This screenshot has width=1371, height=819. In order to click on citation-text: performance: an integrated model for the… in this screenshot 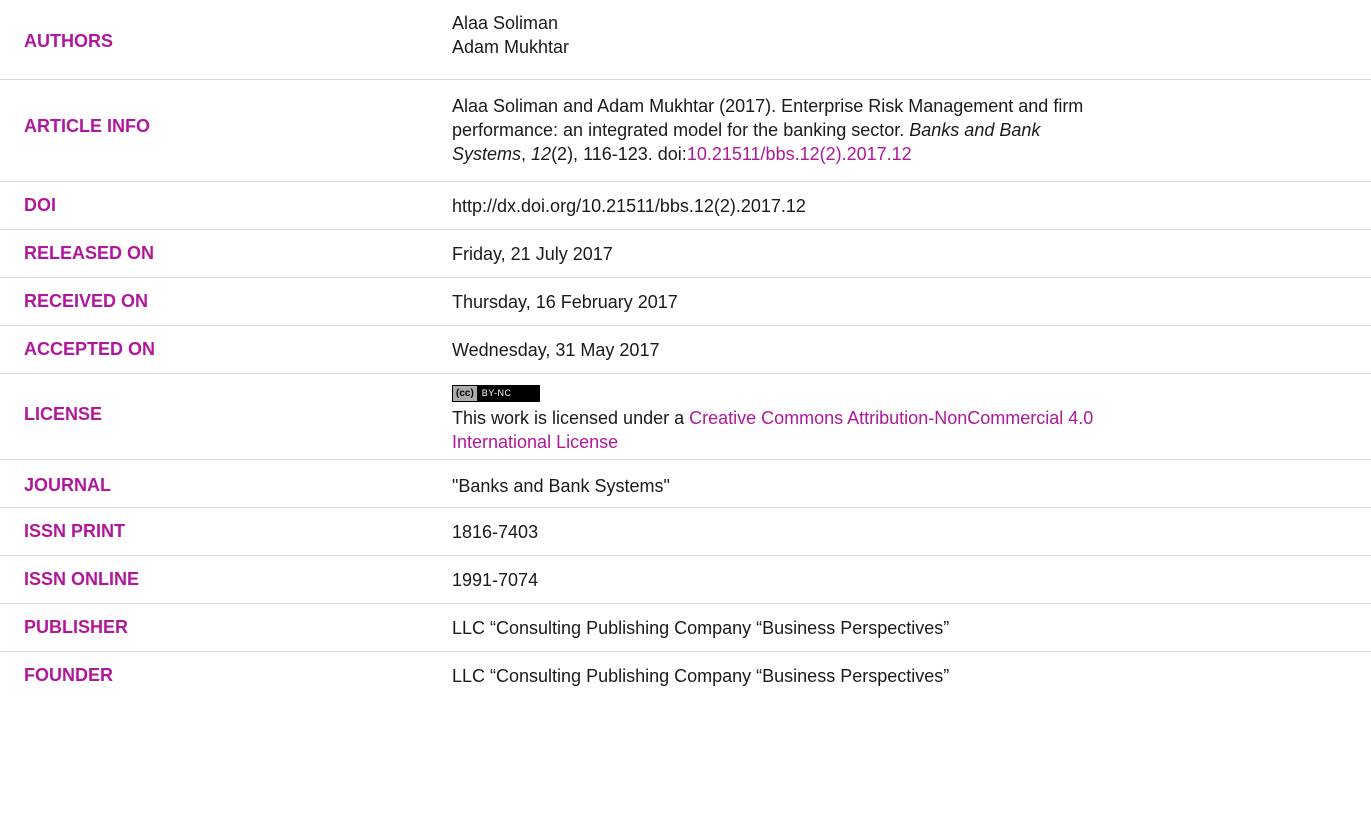, I will do `click(681, 130)`.